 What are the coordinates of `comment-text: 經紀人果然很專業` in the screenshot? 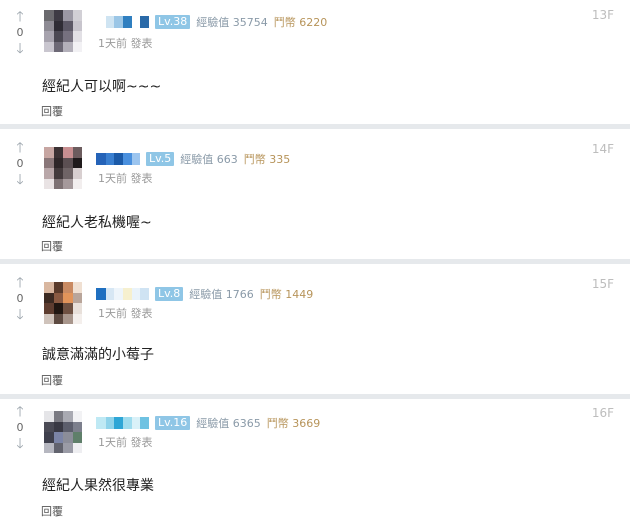 It's located at (98, 486).